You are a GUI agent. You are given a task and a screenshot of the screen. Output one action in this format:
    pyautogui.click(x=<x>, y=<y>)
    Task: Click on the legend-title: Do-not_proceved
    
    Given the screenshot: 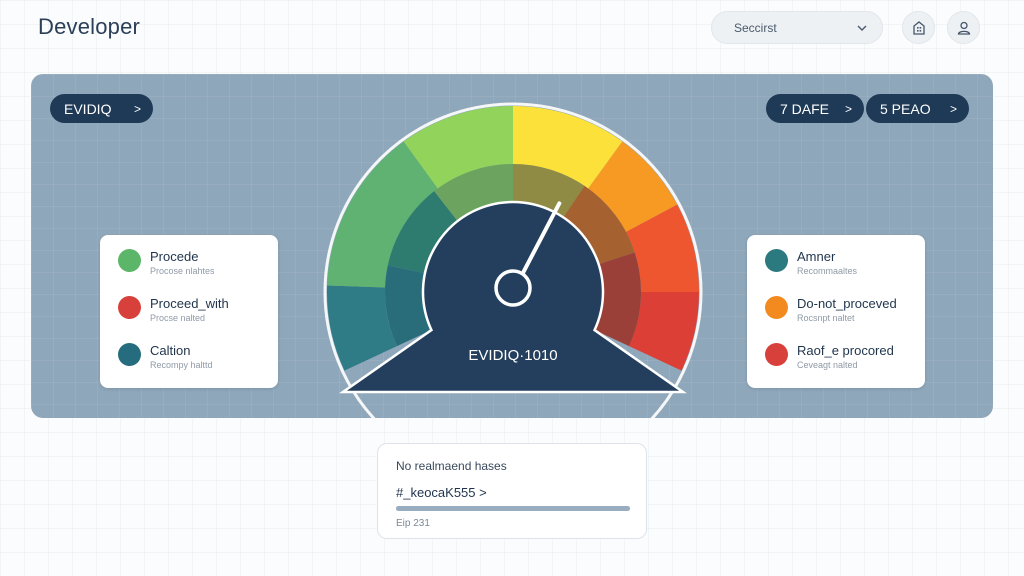 What is the action you would take?
    pyautogui.click(x=847, y=303)
    